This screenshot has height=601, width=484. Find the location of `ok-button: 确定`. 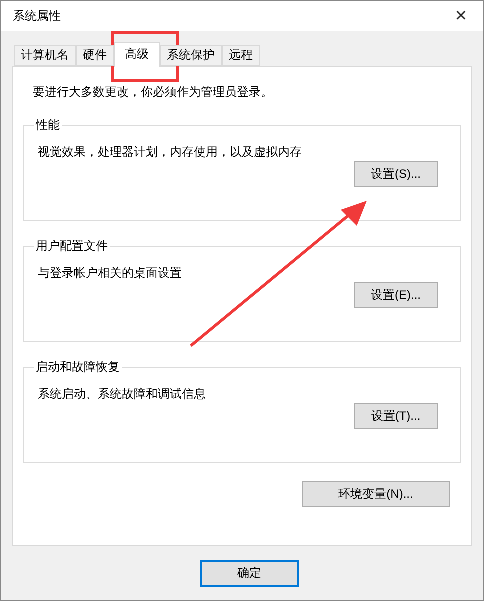

ok-button: 确定 is located at coordinates (249, 573).